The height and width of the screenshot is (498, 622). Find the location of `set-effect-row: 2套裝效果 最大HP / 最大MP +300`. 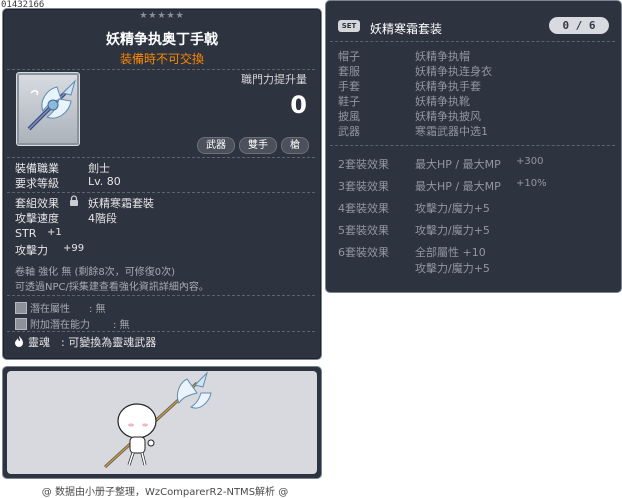

set-effect-row: 2套裝效果 最大HP / 最大MP +300 is located at coordinates (471, 163).